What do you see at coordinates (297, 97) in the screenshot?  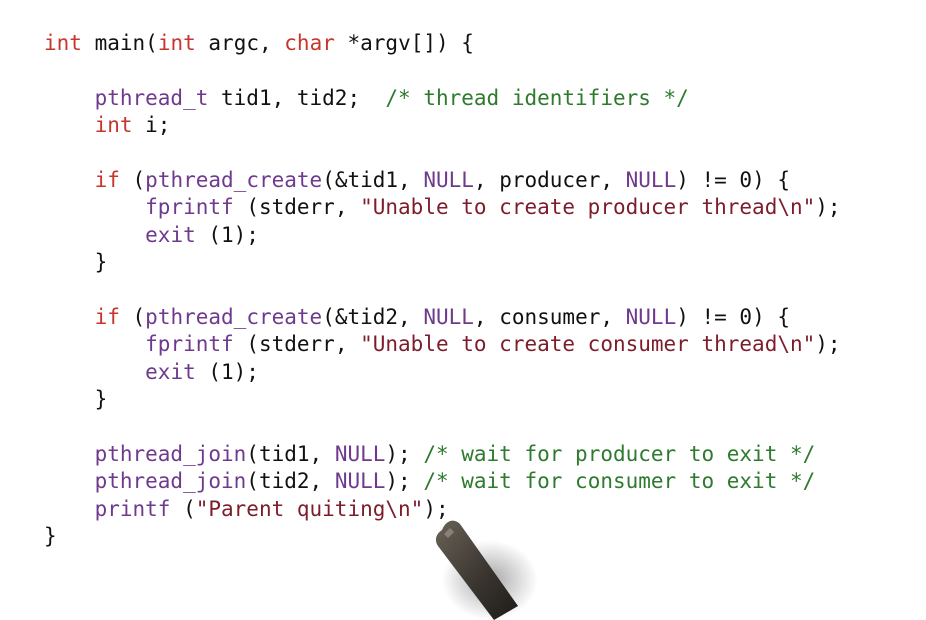 I see `code-token: tid1, tid2;` at bounding box center [297, 97].